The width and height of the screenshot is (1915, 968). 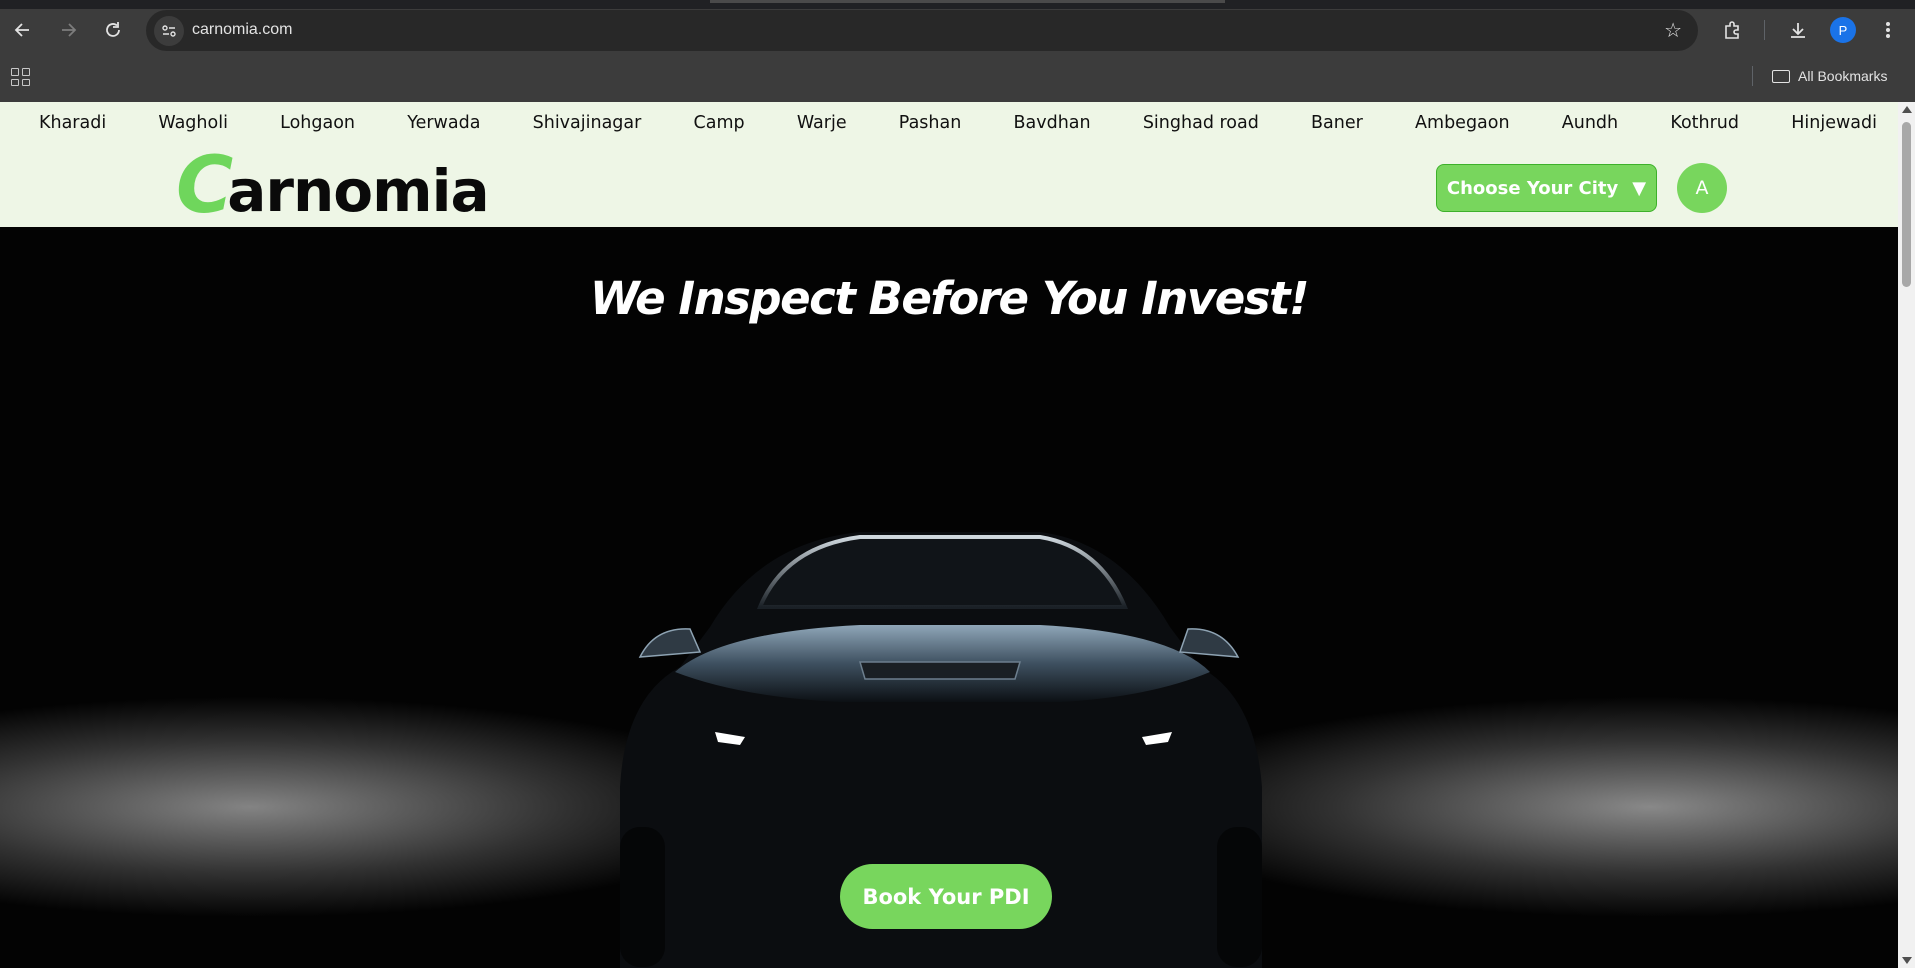 I want to click on reload-icon, so click(x=113, y=30).